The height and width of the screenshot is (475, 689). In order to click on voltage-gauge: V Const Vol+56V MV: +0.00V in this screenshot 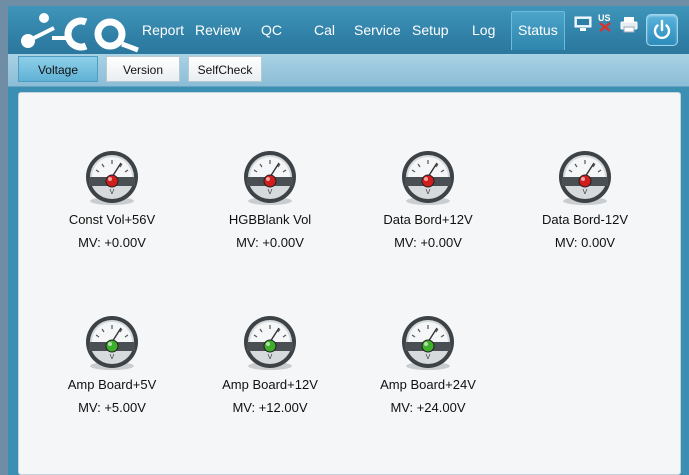, I will do `click(112, 200)`.